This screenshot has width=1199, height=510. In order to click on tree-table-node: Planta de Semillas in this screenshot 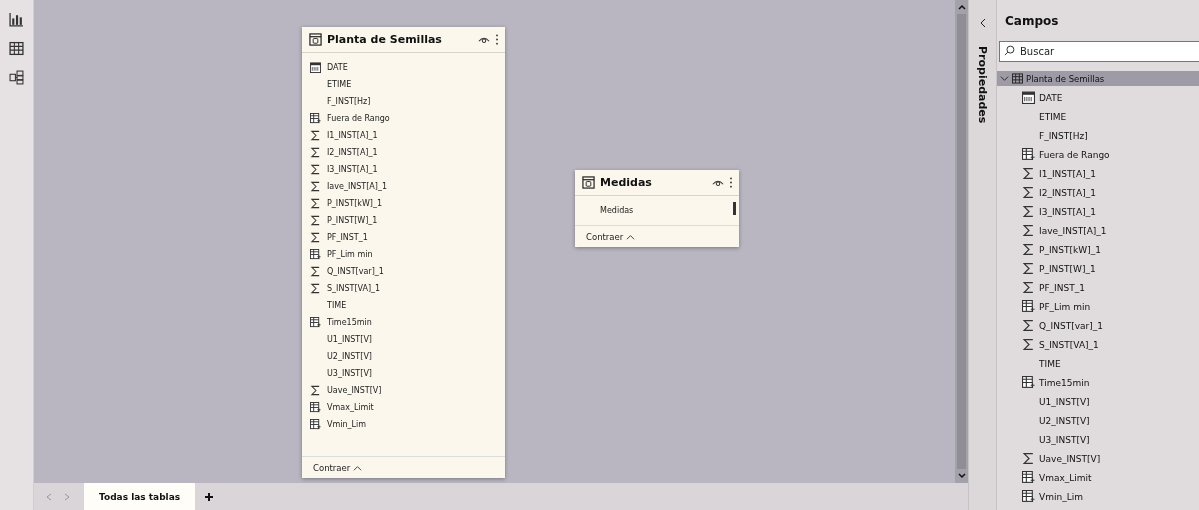, I will do `click(1098, 78)`.